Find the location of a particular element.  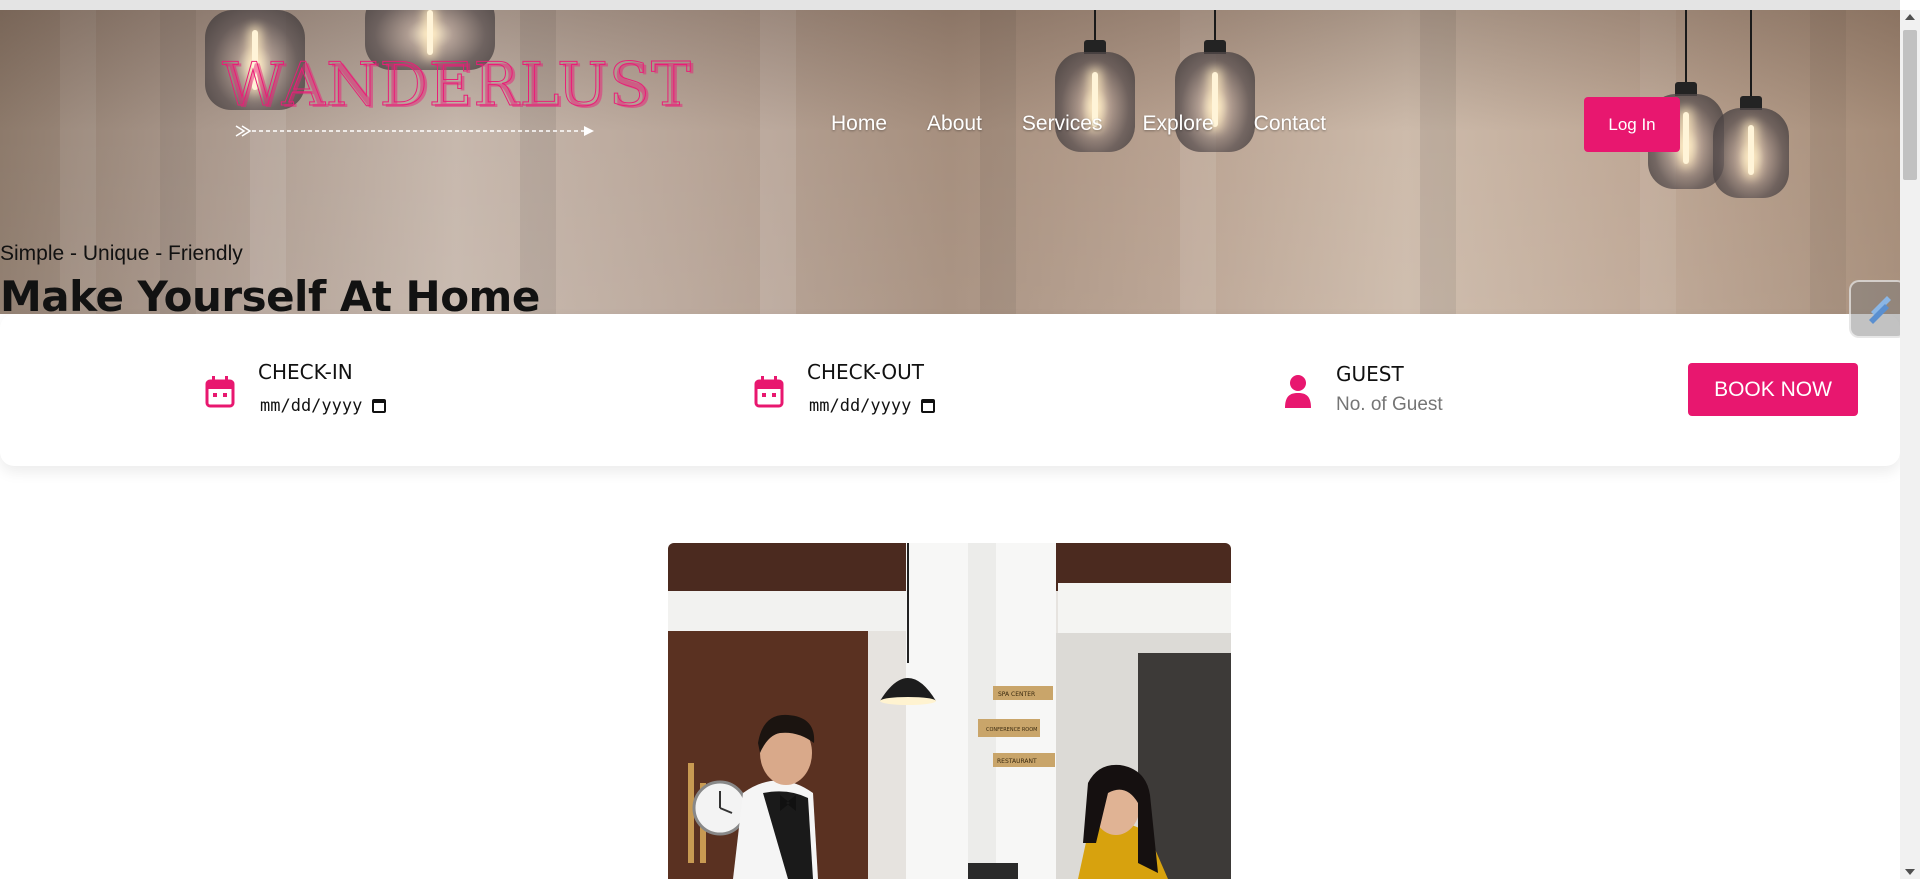

checkin-date-value: mm/dd/yyyy is located at coordinates (311, 406).